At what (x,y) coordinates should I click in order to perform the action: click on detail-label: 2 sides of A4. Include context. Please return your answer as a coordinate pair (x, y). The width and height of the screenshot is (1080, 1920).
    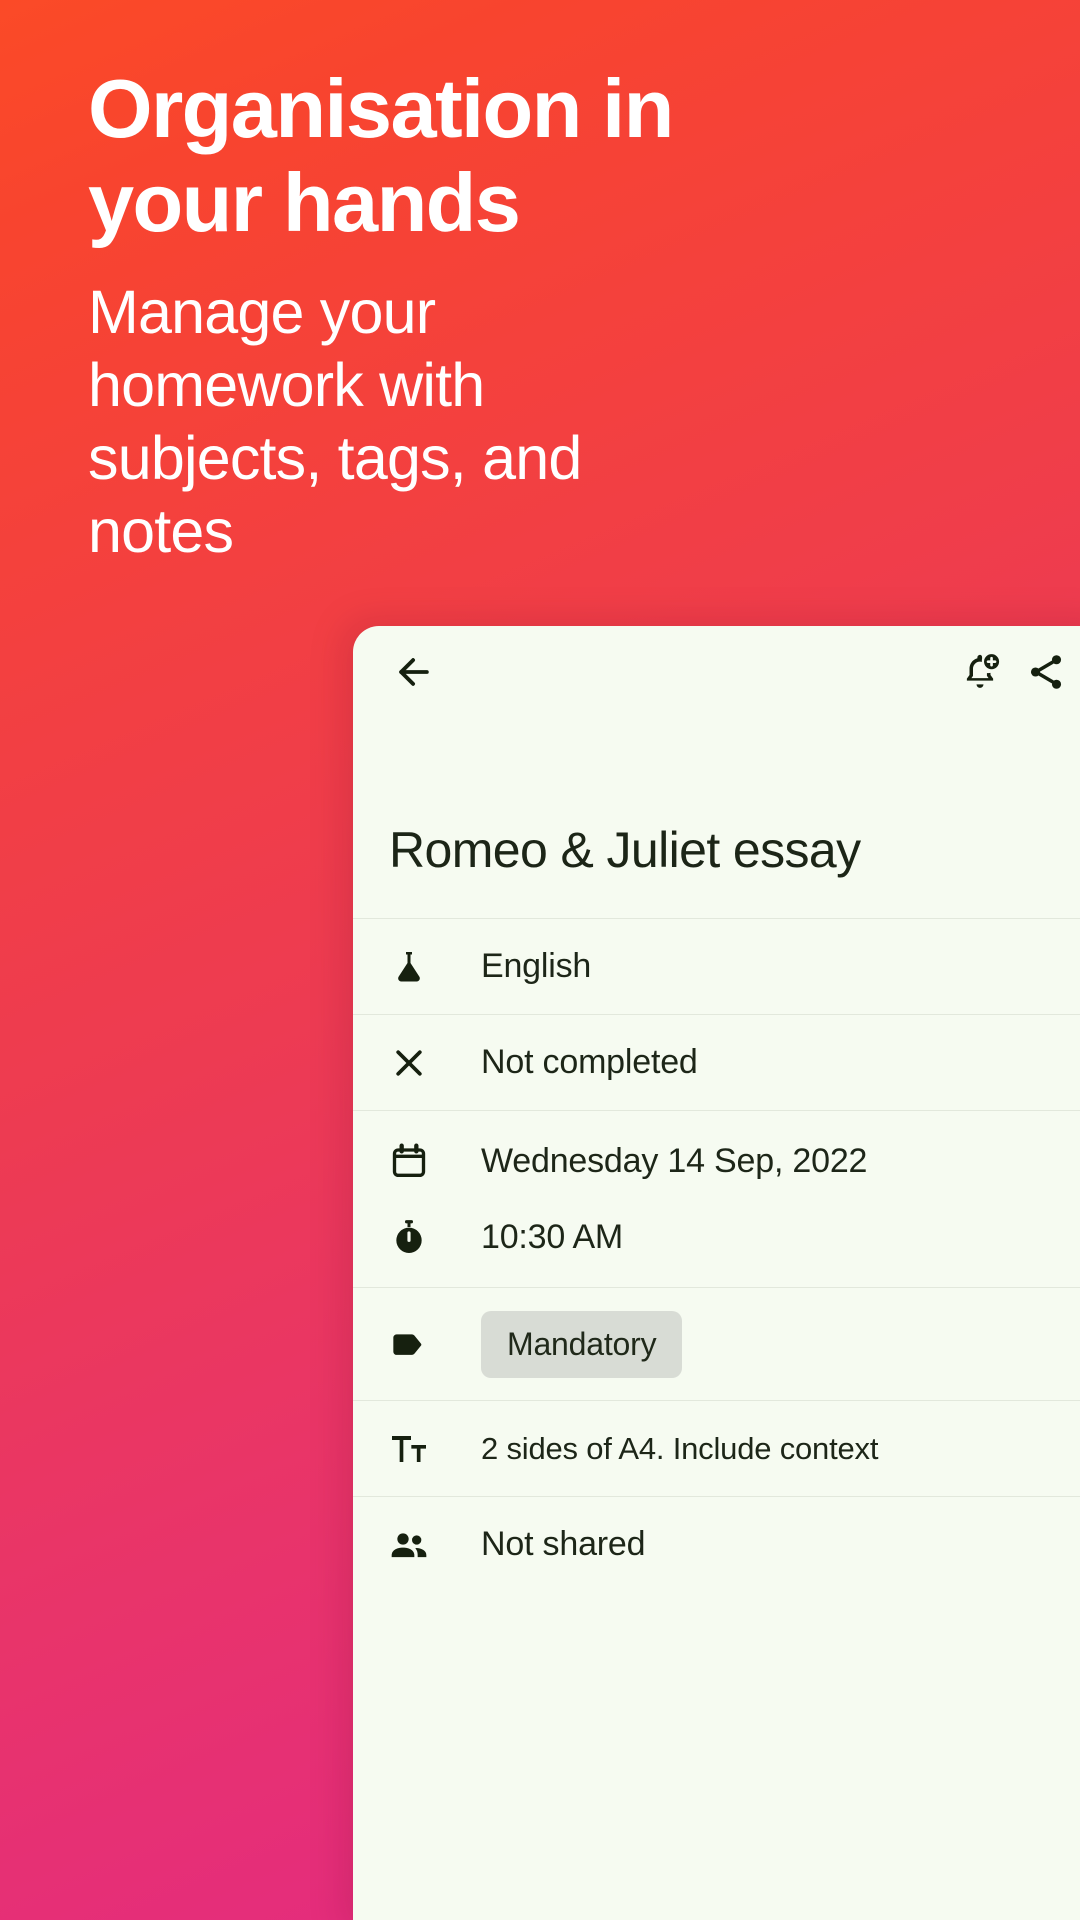
    Looking at the image, I should click on (680, 1448).